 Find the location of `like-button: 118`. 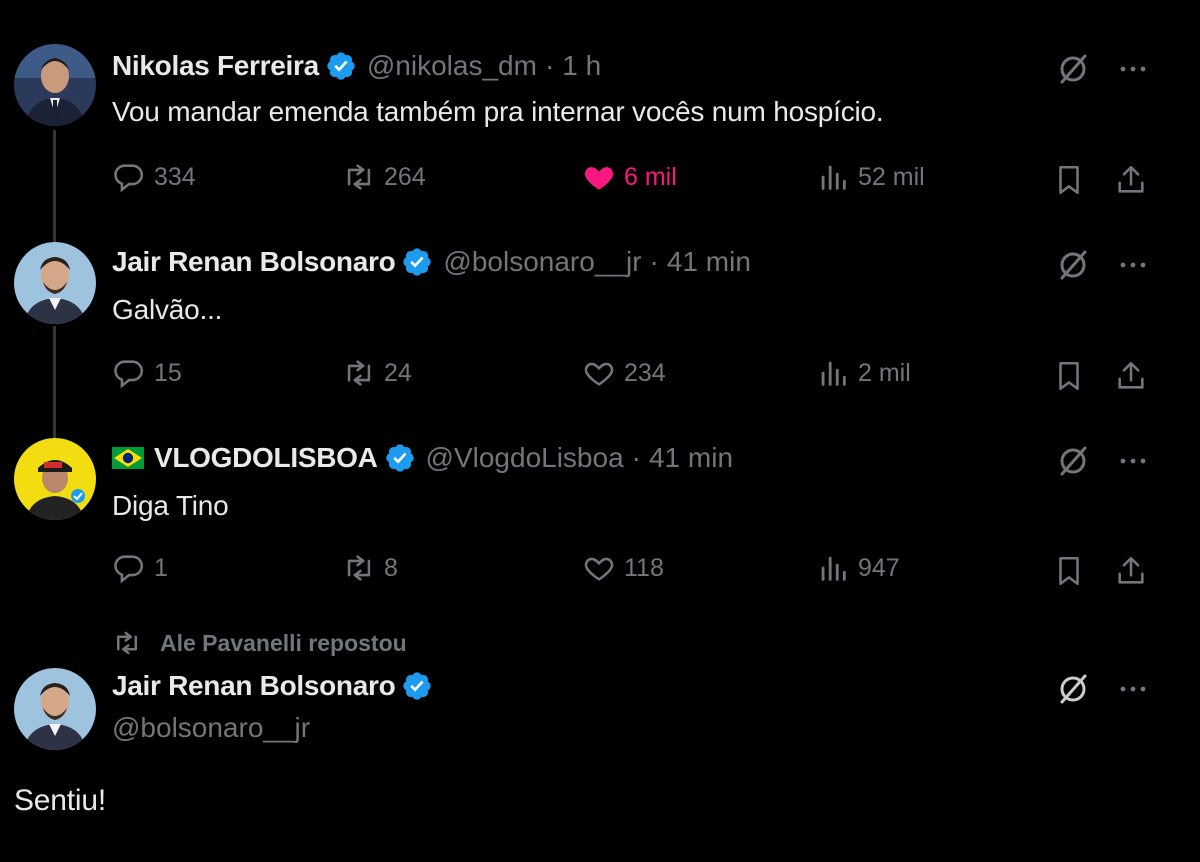

like-button: 118 is located at coordinates (623, 568).